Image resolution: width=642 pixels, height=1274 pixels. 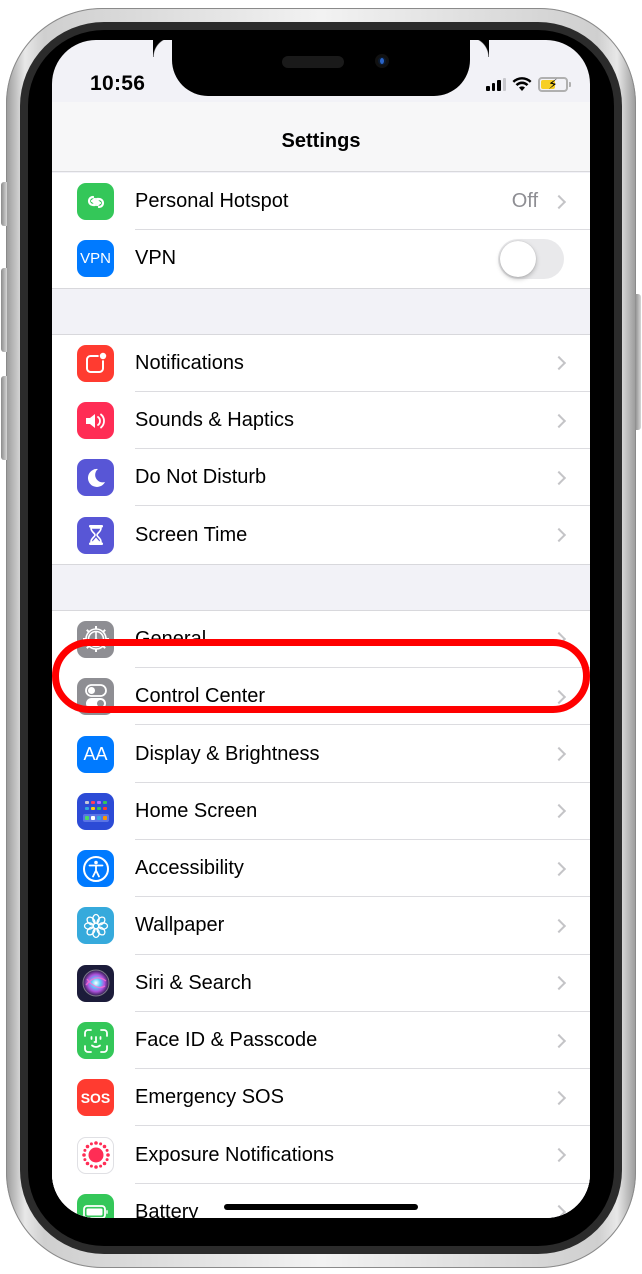 What do you see at coordinates (118, 83) in the screenshot?
I see `status-time: 10:56` at bounding box center [118, 83].